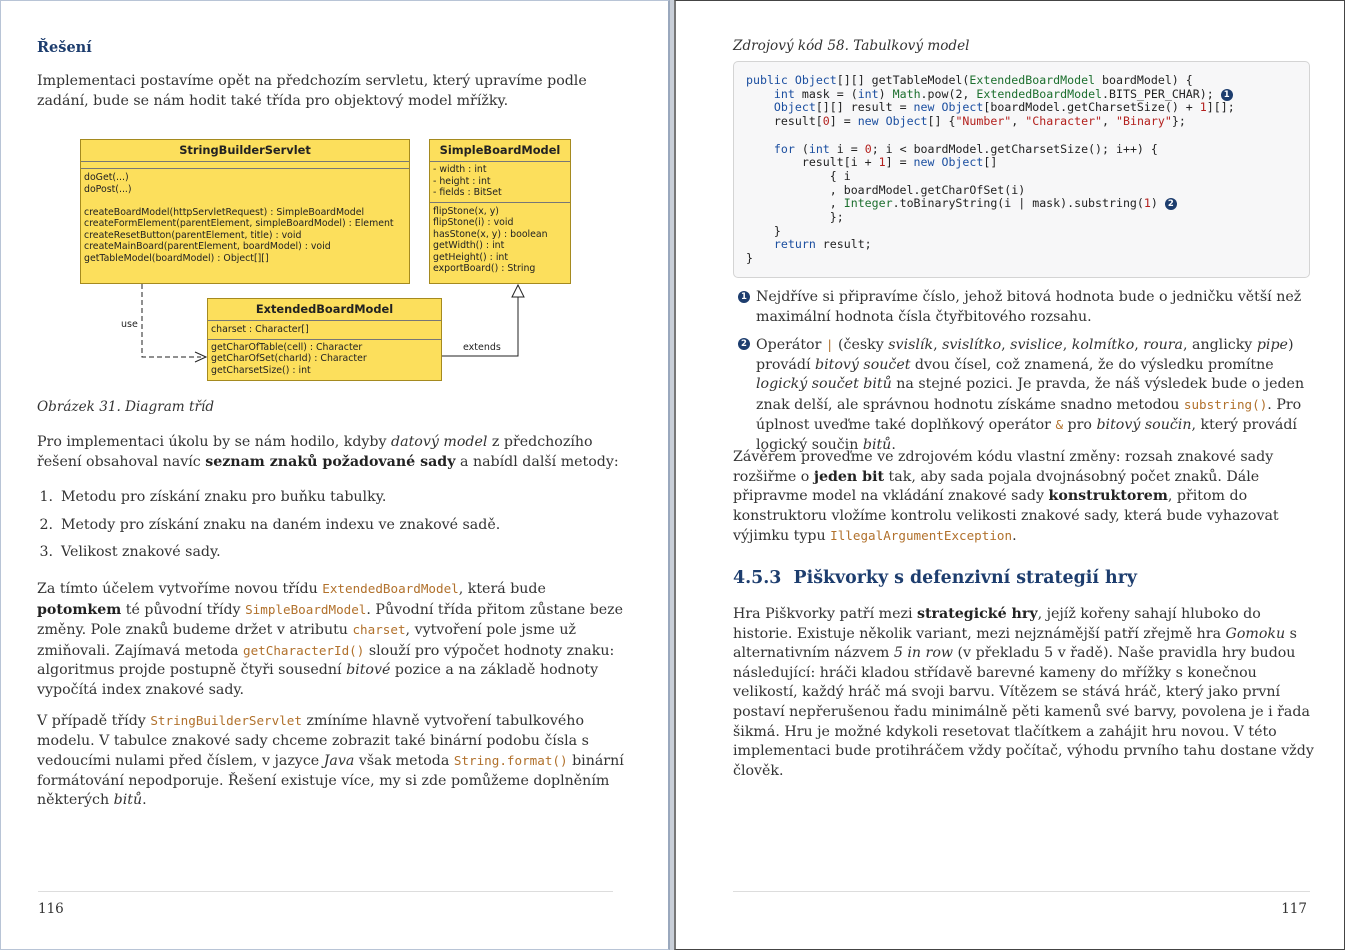  I want to click on uml-method: getCharsetSize() : int, so click(261, 370).